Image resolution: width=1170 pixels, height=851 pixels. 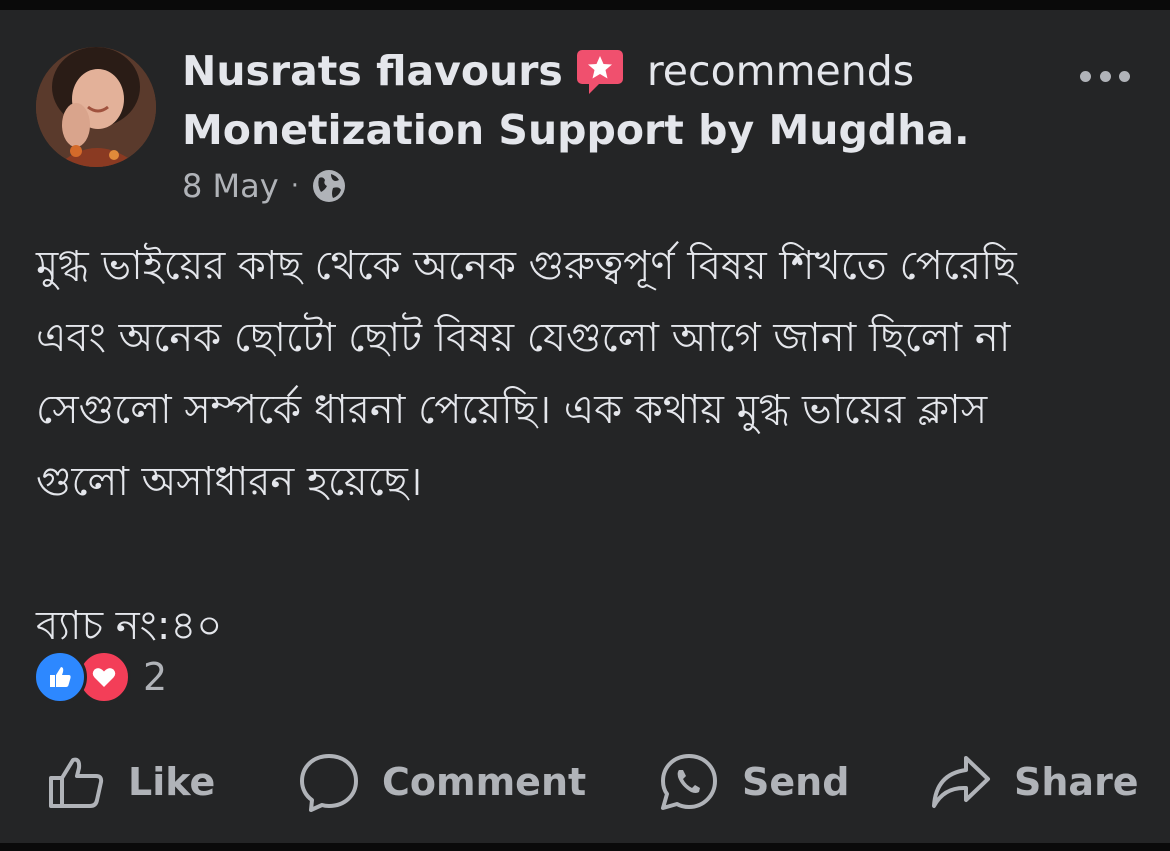 I want to click on post-actions-bar: Like Comment Send Share, so click(x=585, y=782).